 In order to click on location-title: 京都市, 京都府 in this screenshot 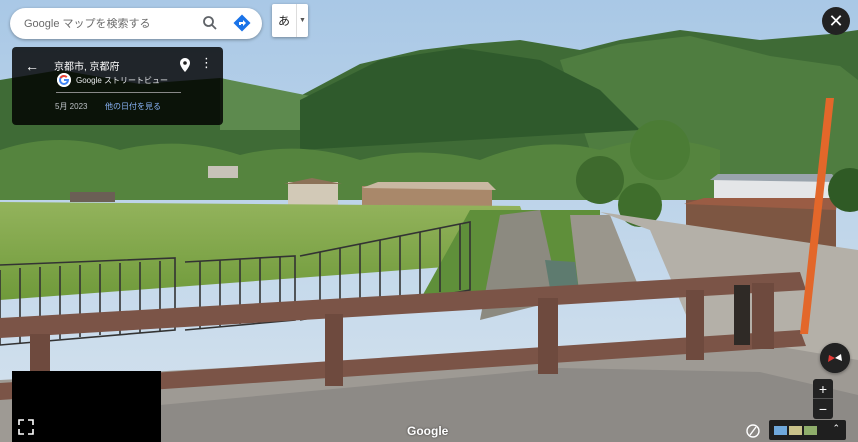, I will do `click(87, 67)`.